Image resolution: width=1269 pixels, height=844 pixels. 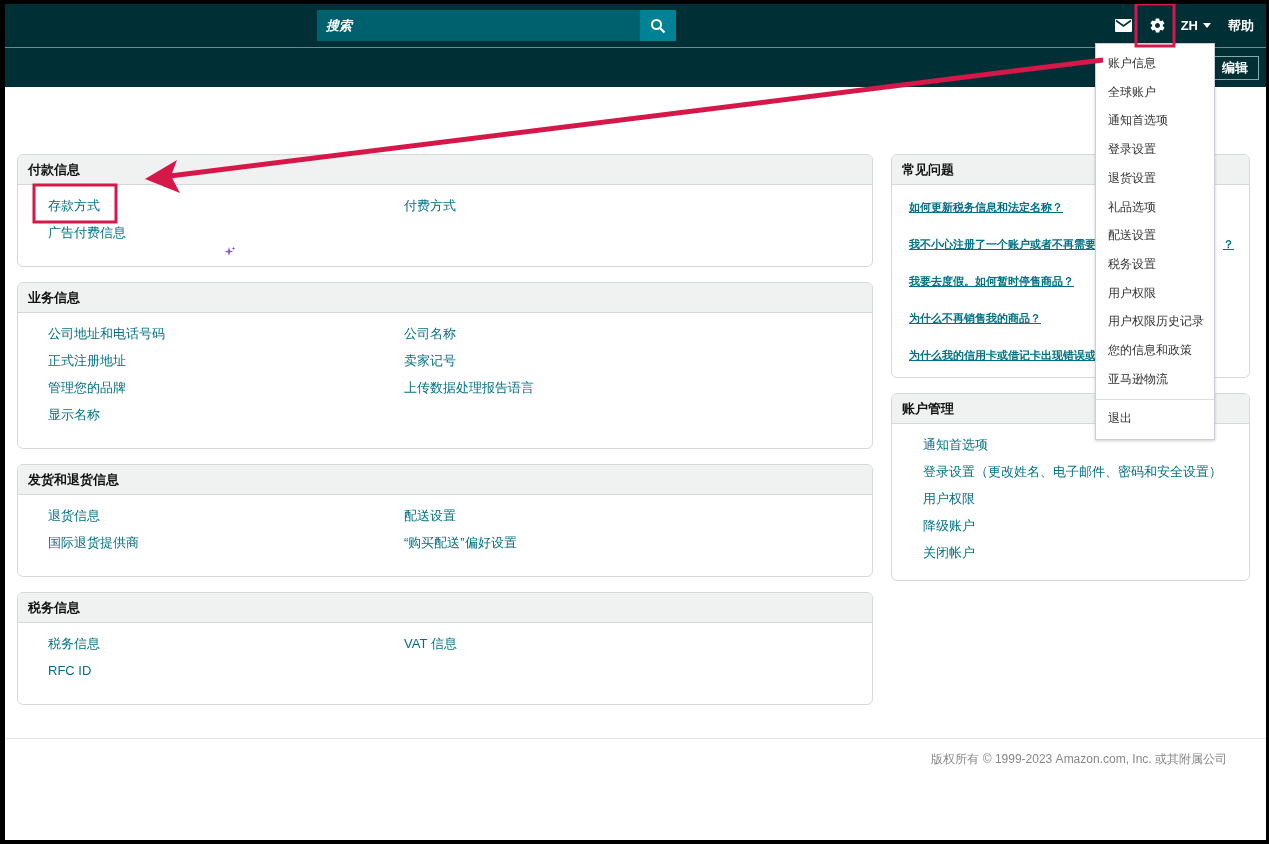 I want to click on settings-link: 退货信息, so click(x=226, y=516).